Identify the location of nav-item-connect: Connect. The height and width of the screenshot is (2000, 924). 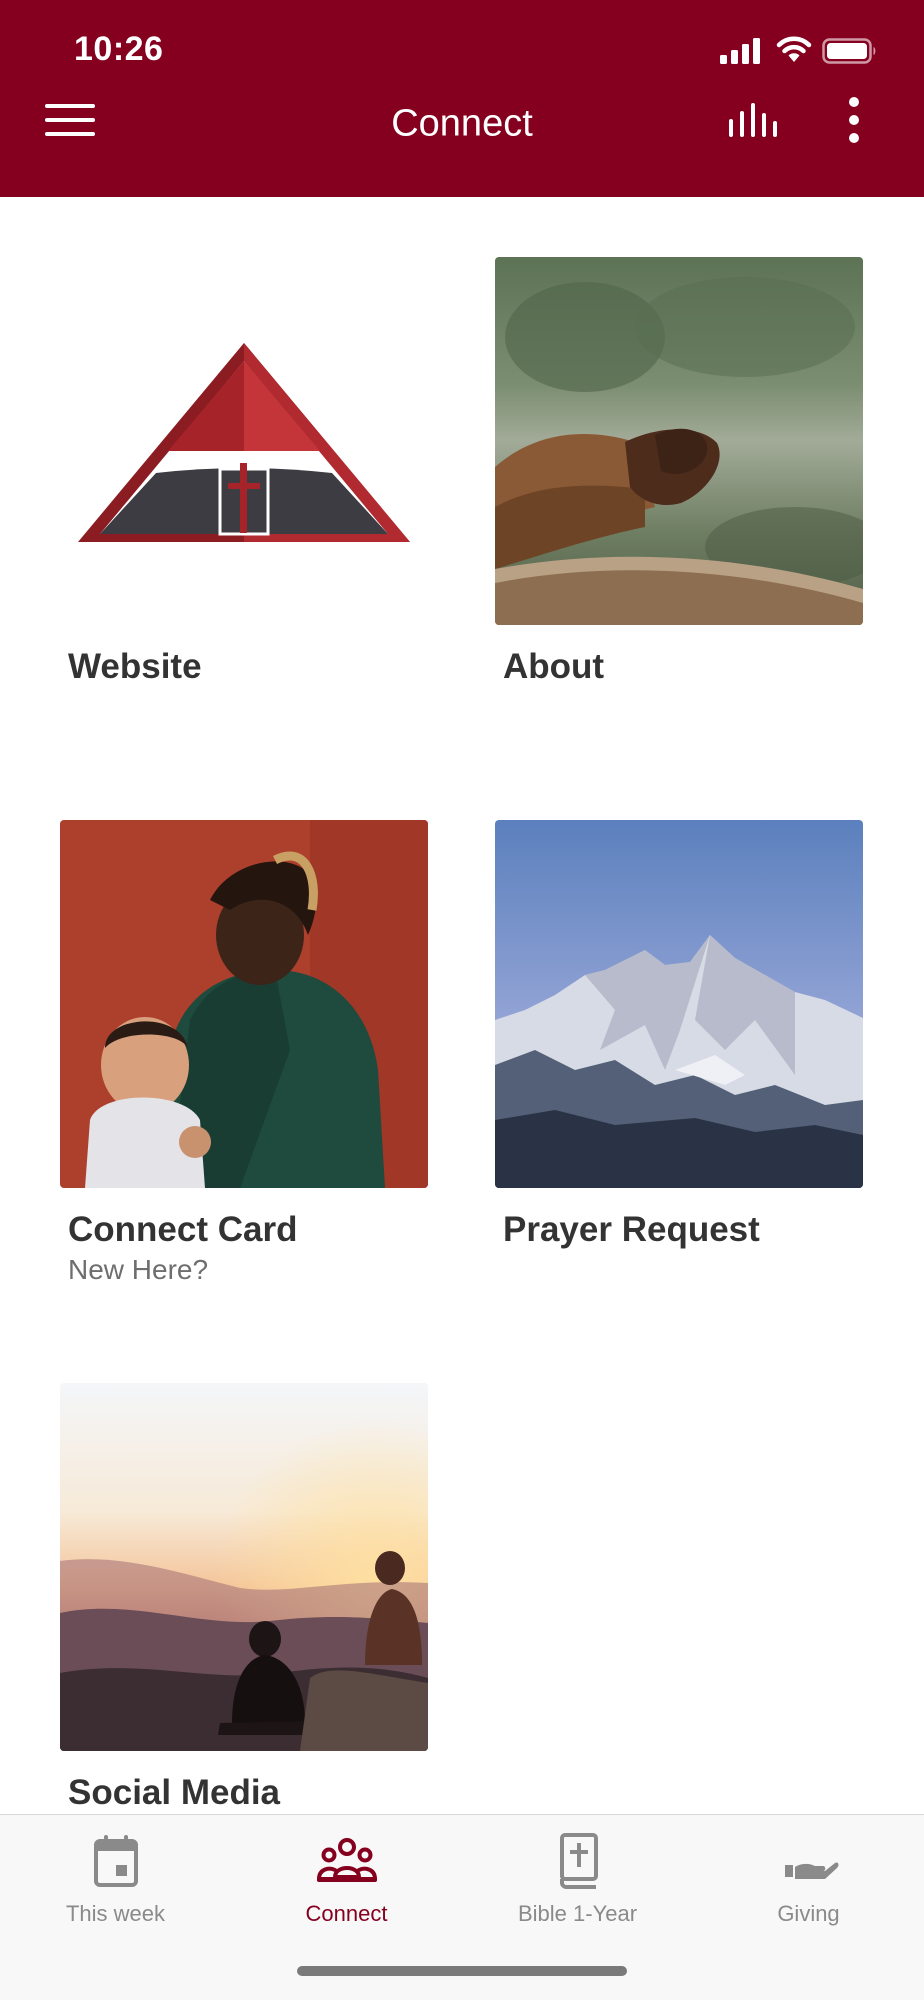
(346, 1888).